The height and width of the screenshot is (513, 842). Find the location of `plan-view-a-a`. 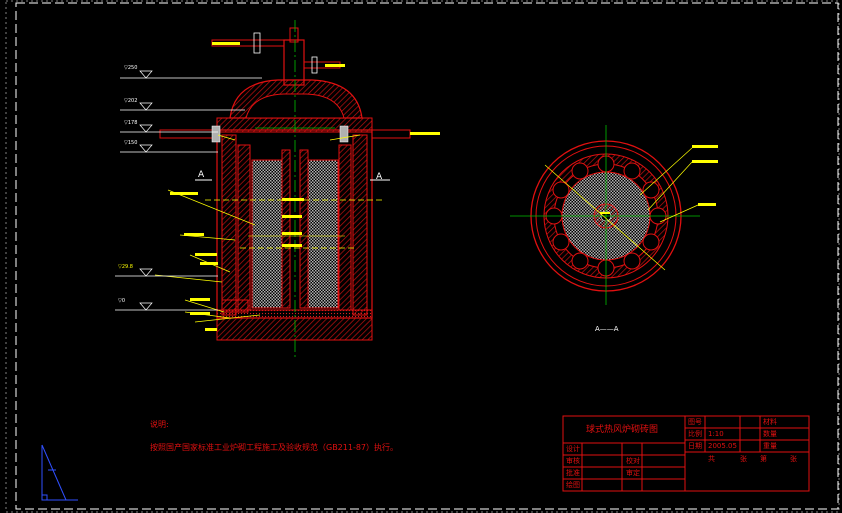

plan-view-a-a is located at coordinates (614, 215).